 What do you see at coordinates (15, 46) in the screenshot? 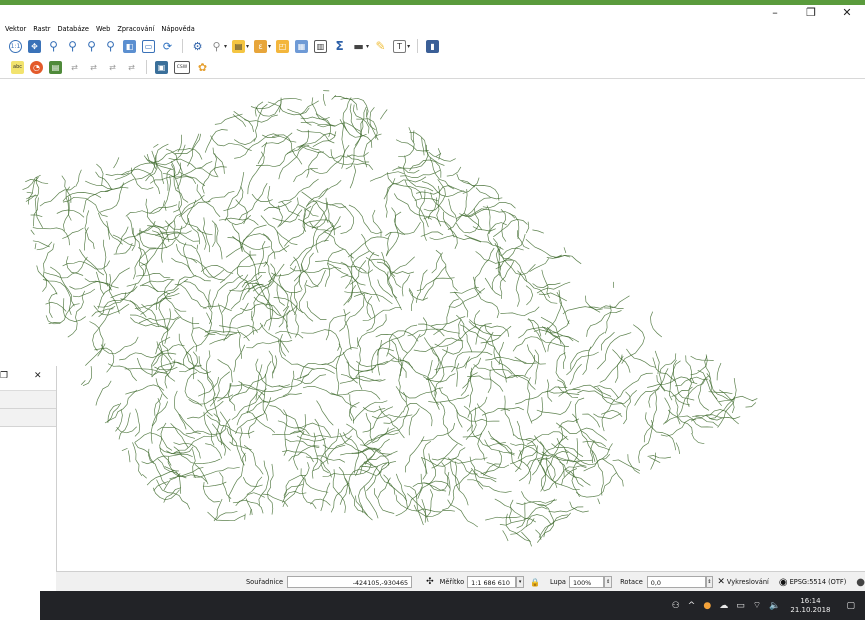
I see `zoom-native-icon: 1:1` at bounding box center [15, 46].